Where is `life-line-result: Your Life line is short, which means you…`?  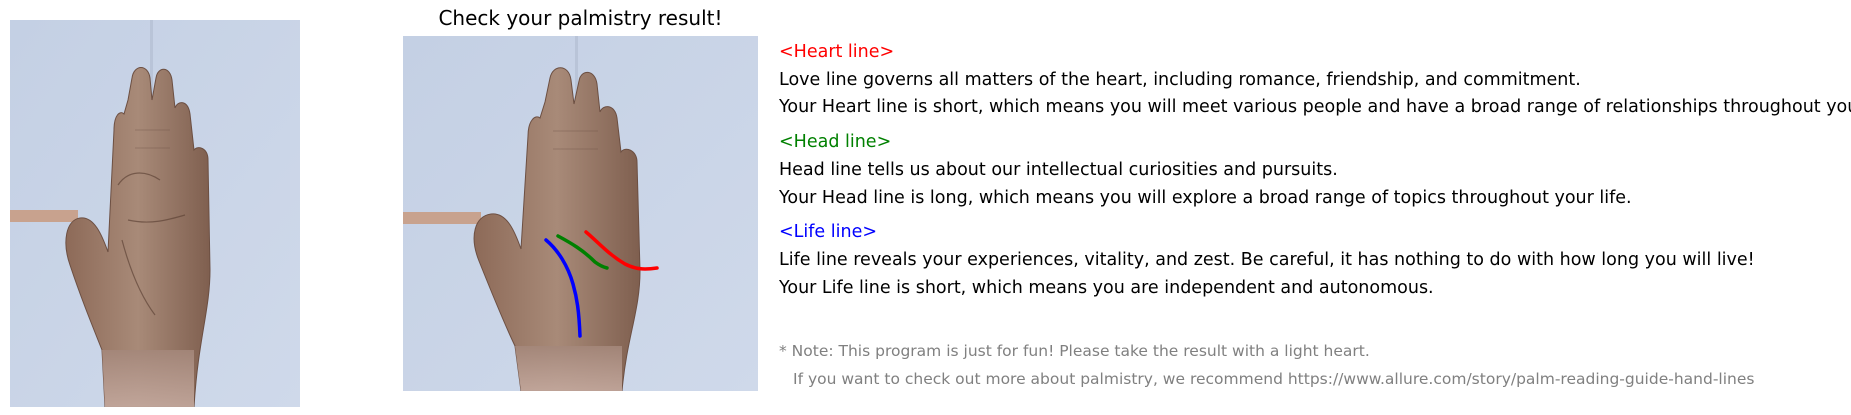 life-line-result: Your Life line is short, which means you… is located at coordinates (1106, 288).